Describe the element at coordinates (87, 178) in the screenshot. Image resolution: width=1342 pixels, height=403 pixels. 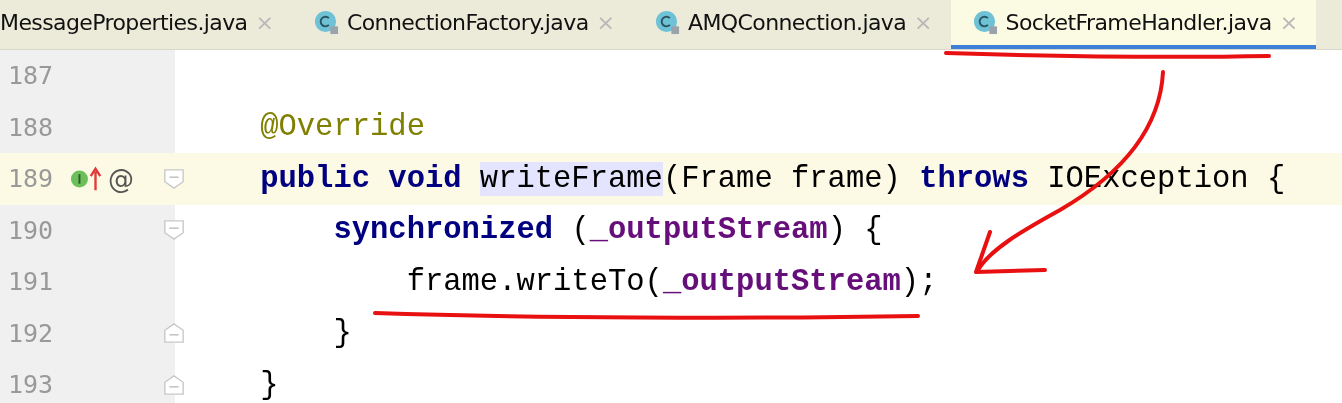
I see `implements-icon` at that location.